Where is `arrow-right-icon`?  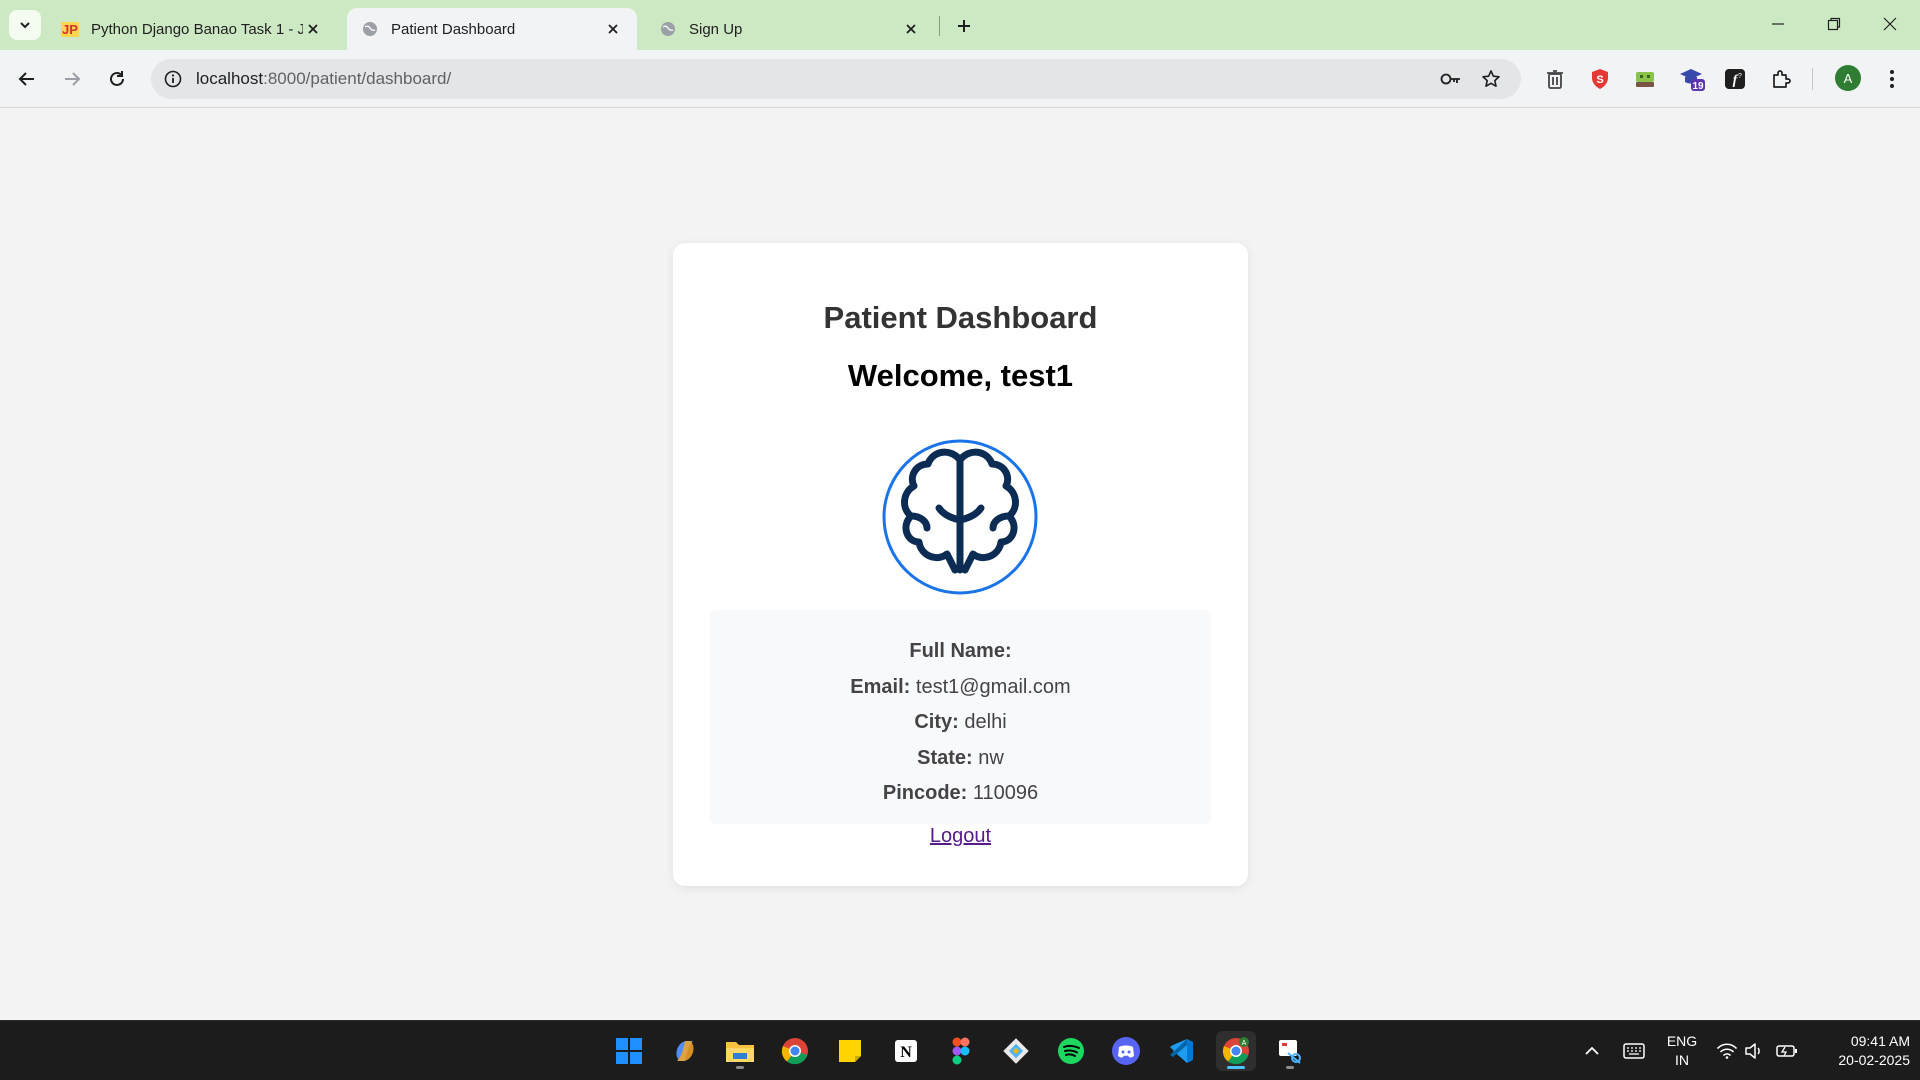 arrow-right-icon is located at coordinates (73, 79).